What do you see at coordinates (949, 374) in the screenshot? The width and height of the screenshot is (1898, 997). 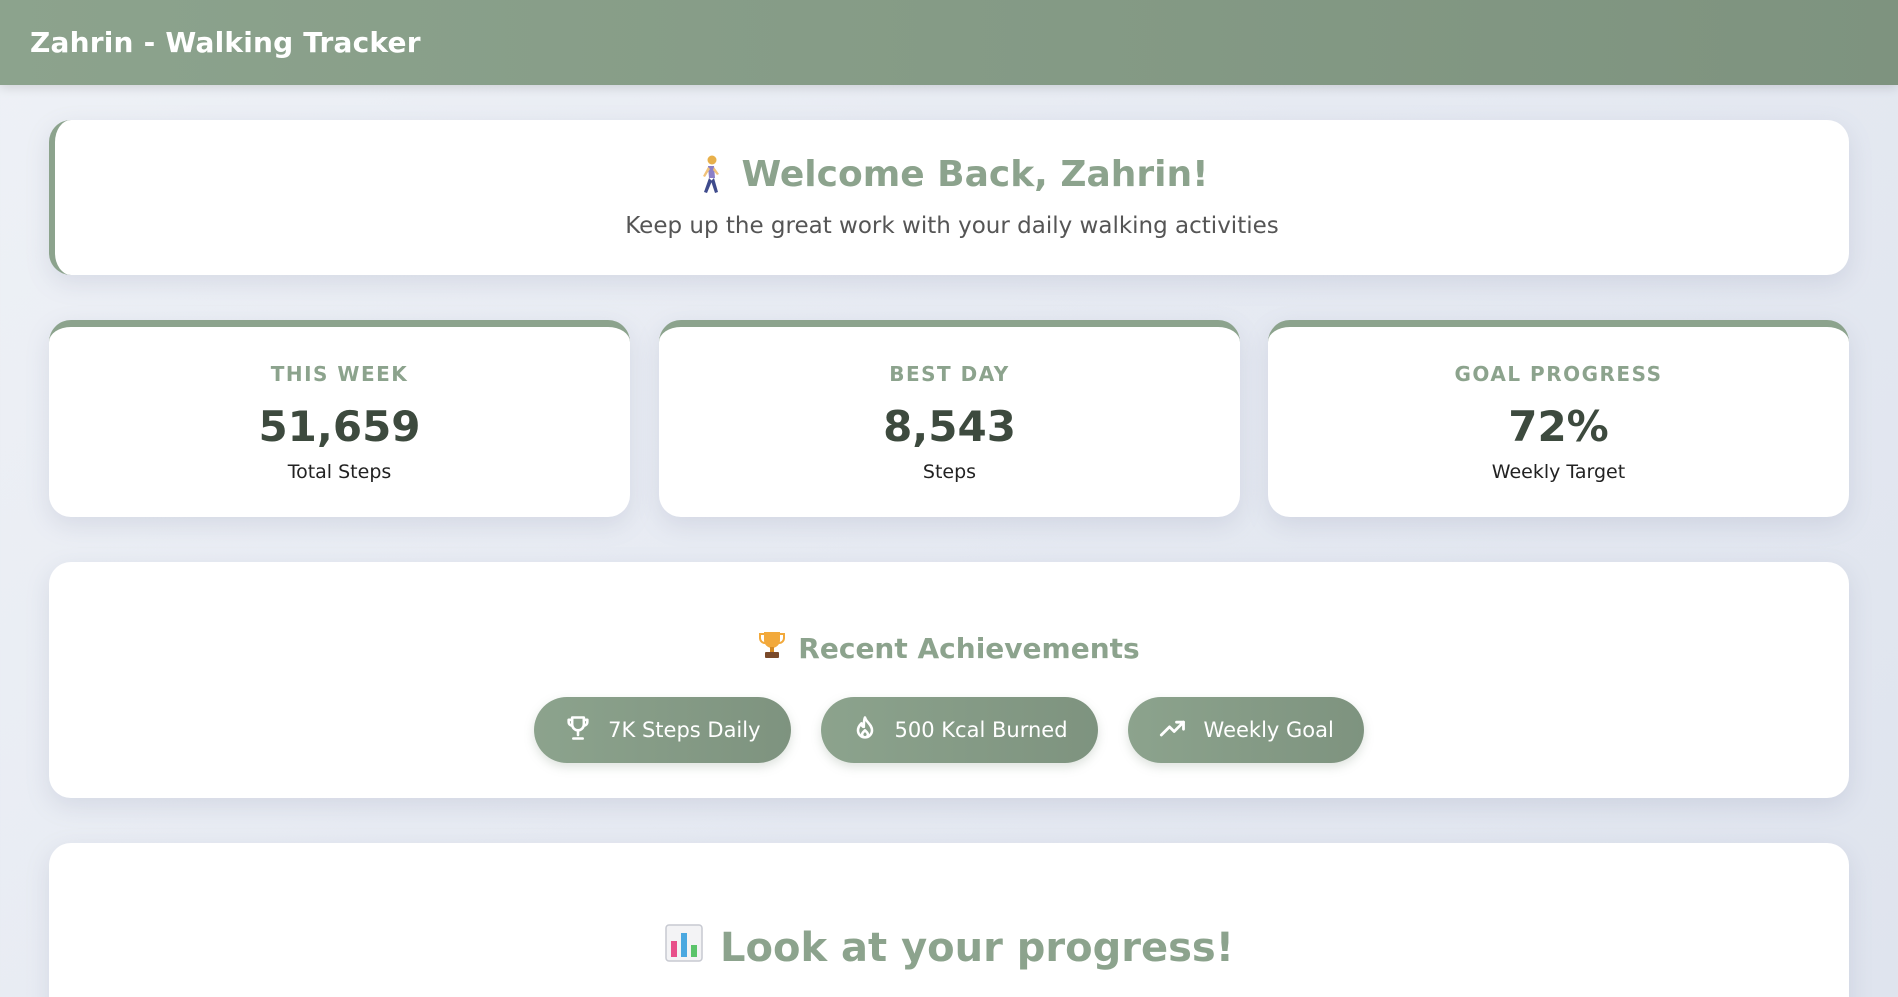 I see `stat-label: BEST DAY` at bounding box center [949, 374].